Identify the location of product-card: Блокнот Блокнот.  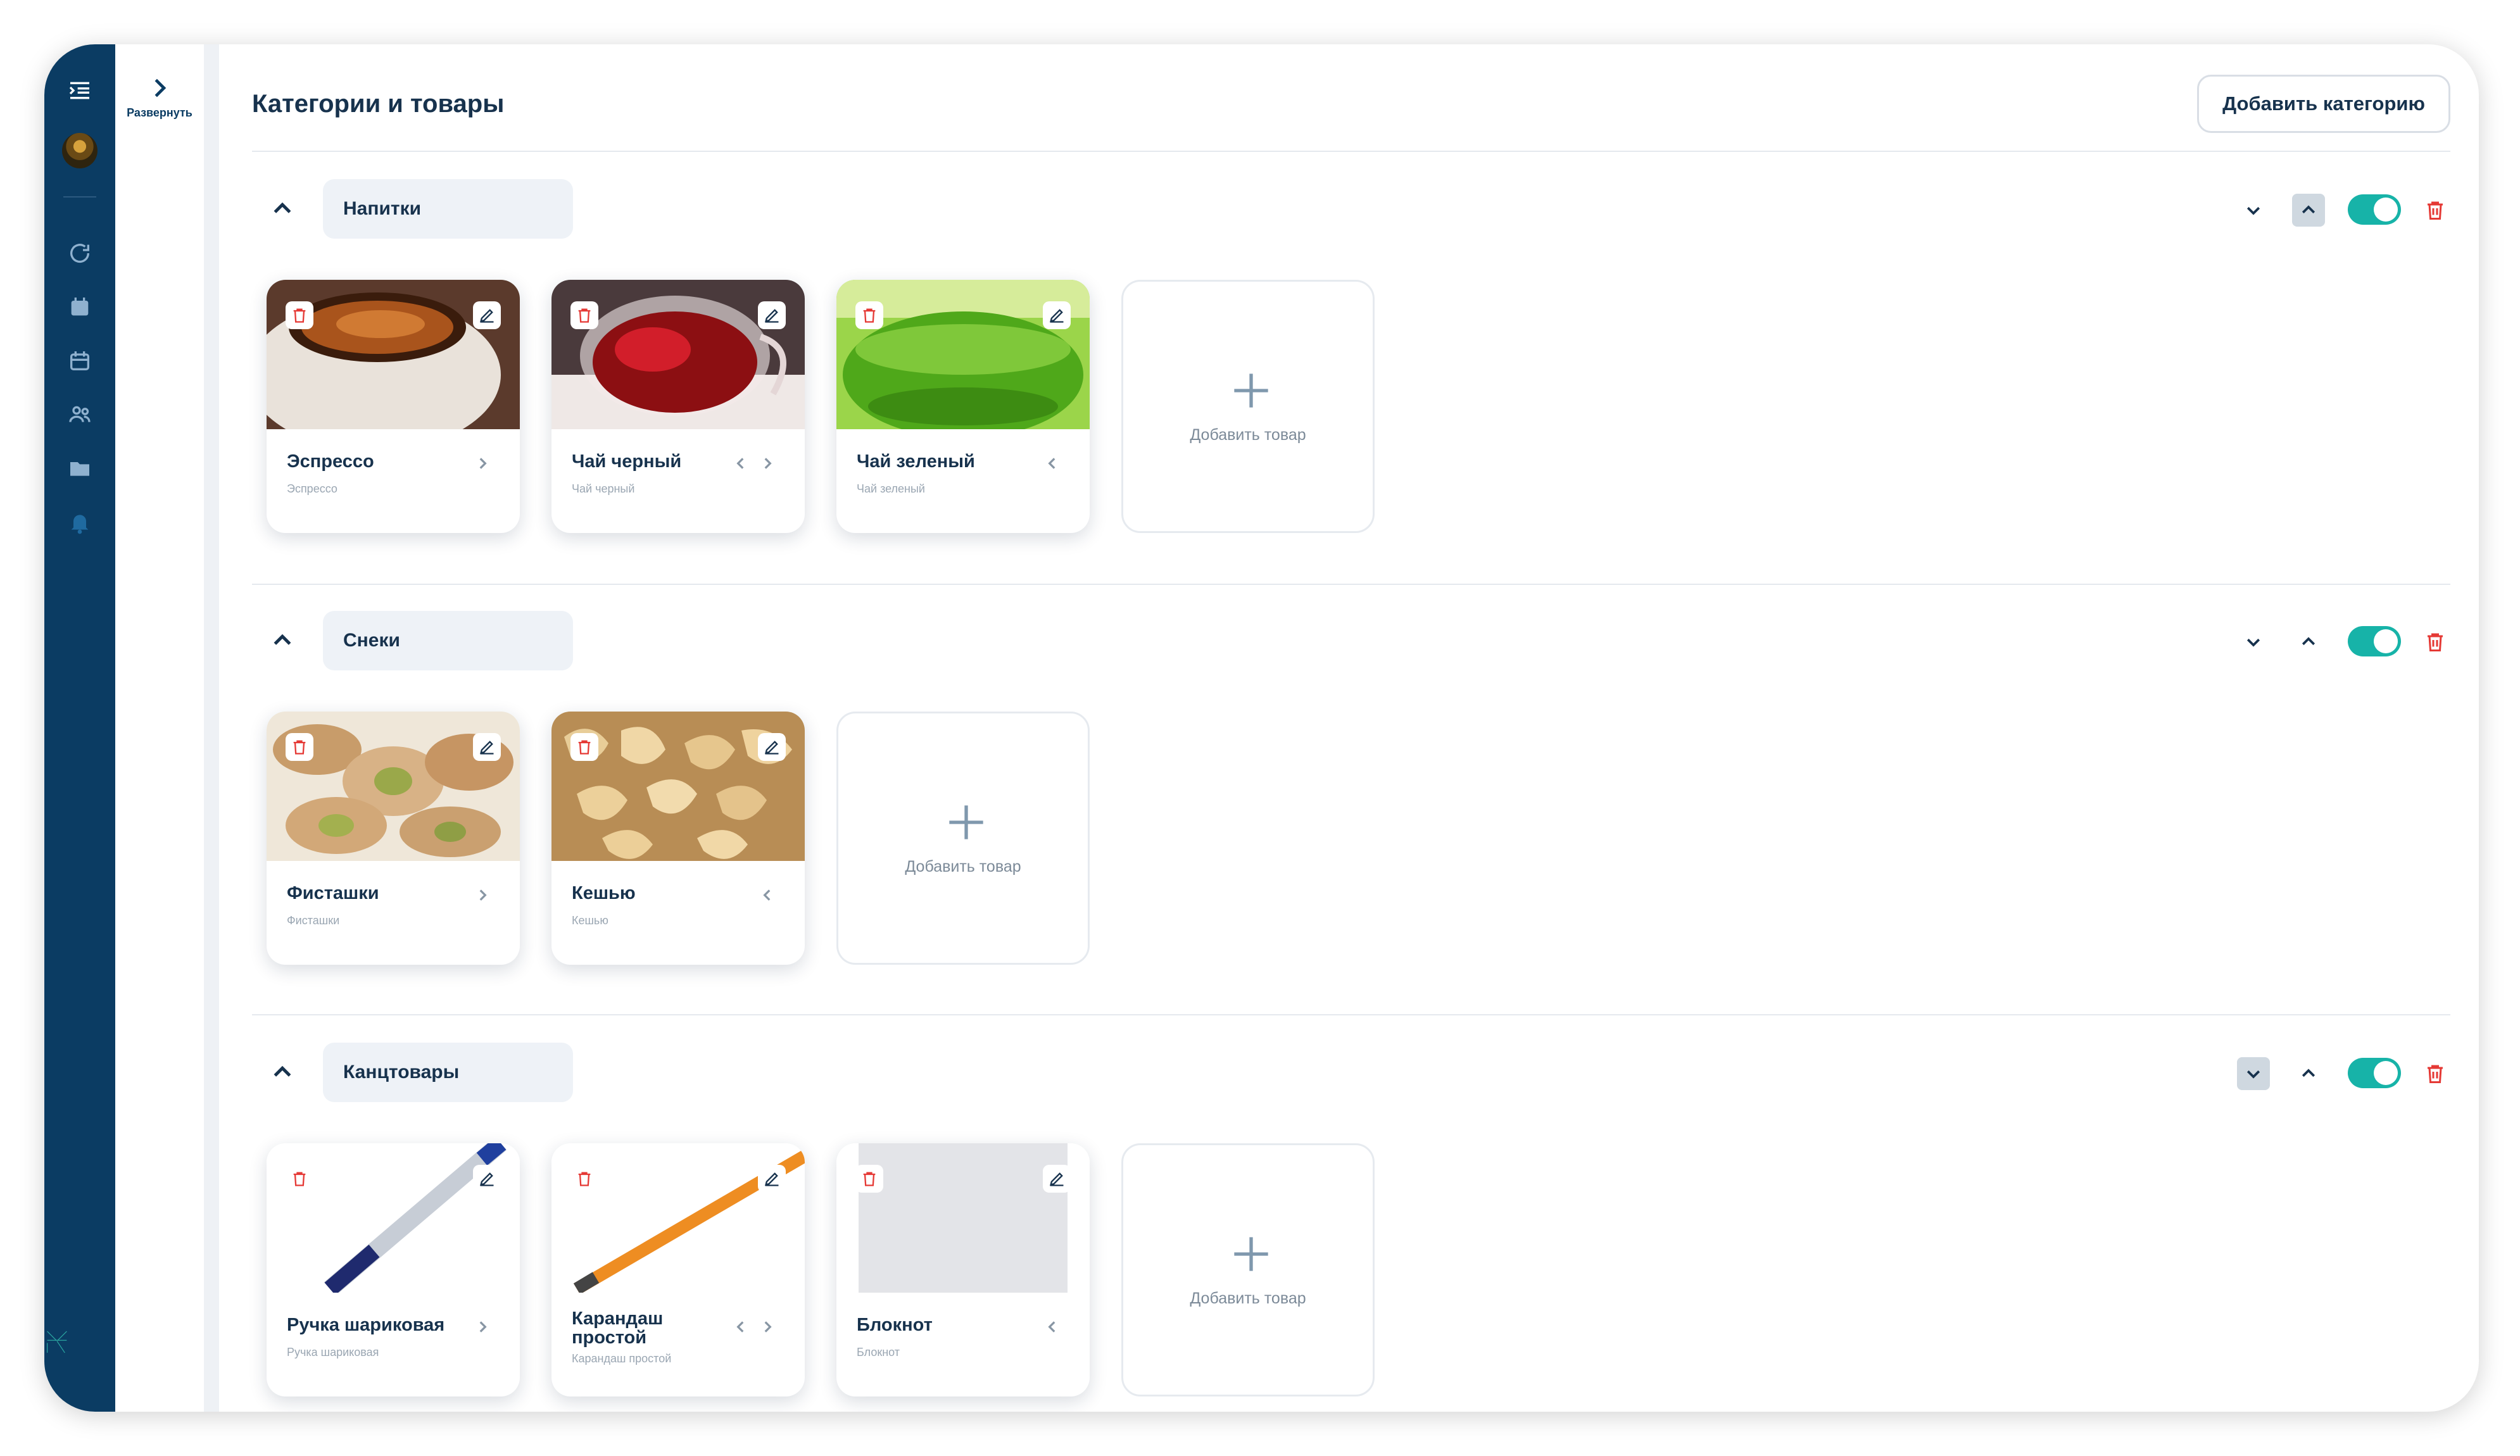
(963, 1269).